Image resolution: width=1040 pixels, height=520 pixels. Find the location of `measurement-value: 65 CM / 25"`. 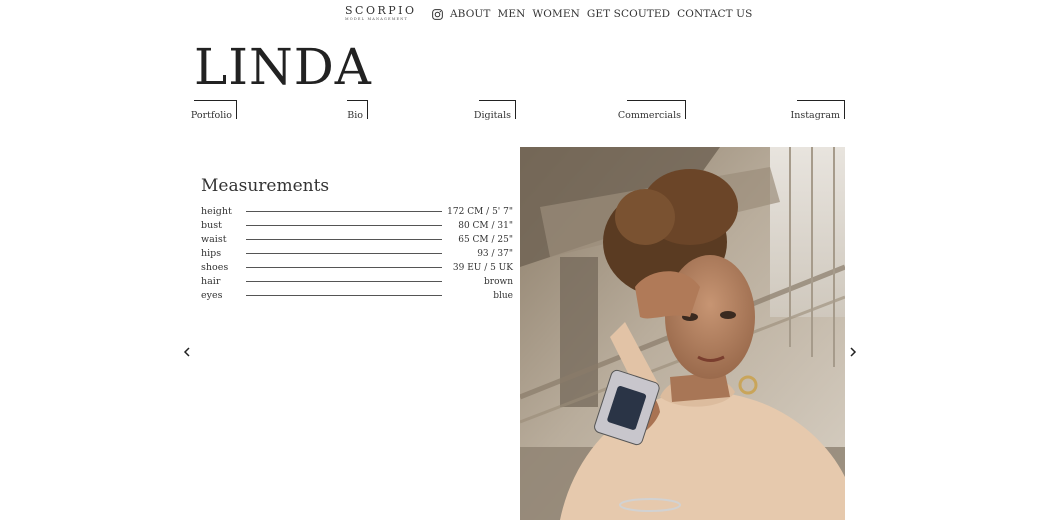

measurement-value: 65 CM / 25" is located at coordinates (485, 240).